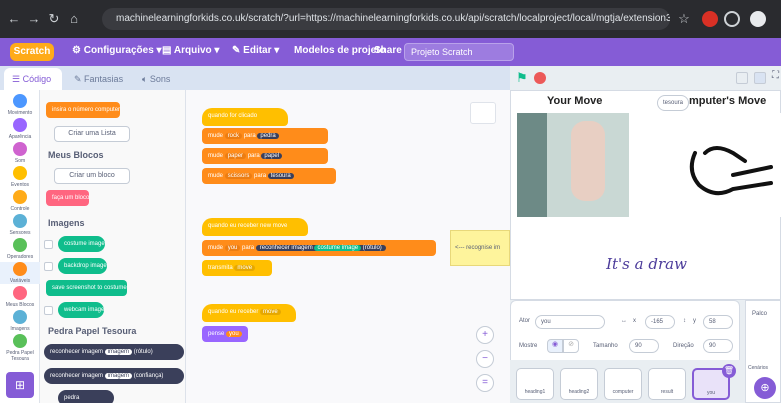  Describe the element at coordinates (20, 201) in the screenshot. I see `category-control: Controle` at that location.